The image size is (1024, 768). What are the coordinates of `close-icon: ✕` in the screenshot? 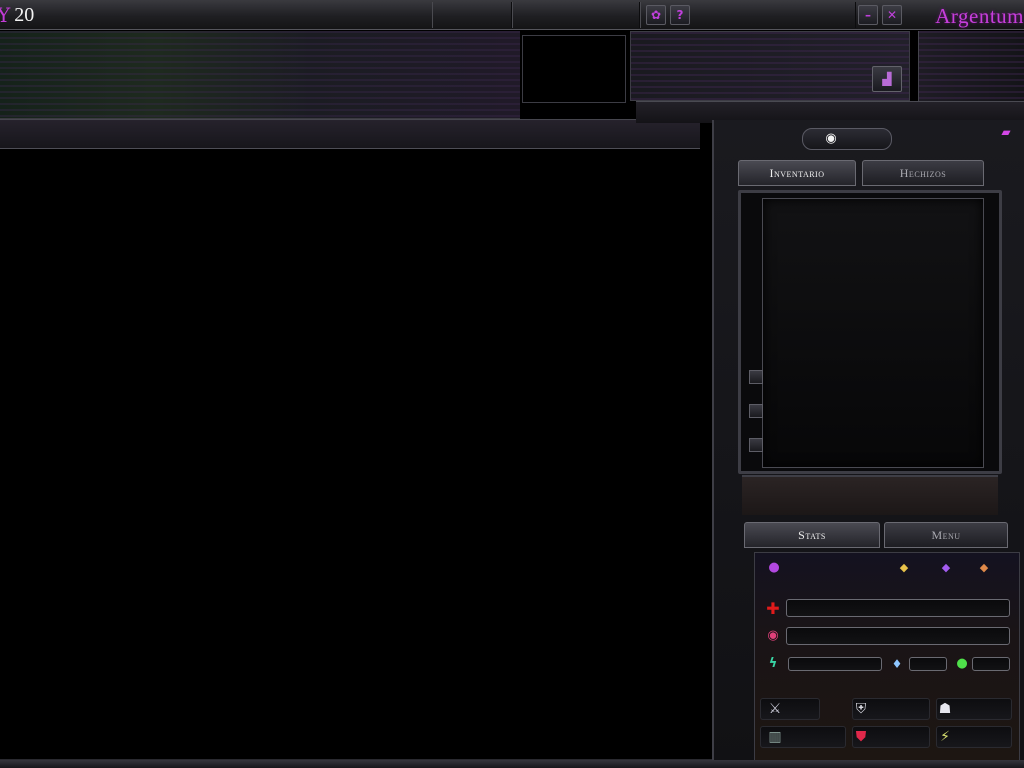 It's located at (892, 15).